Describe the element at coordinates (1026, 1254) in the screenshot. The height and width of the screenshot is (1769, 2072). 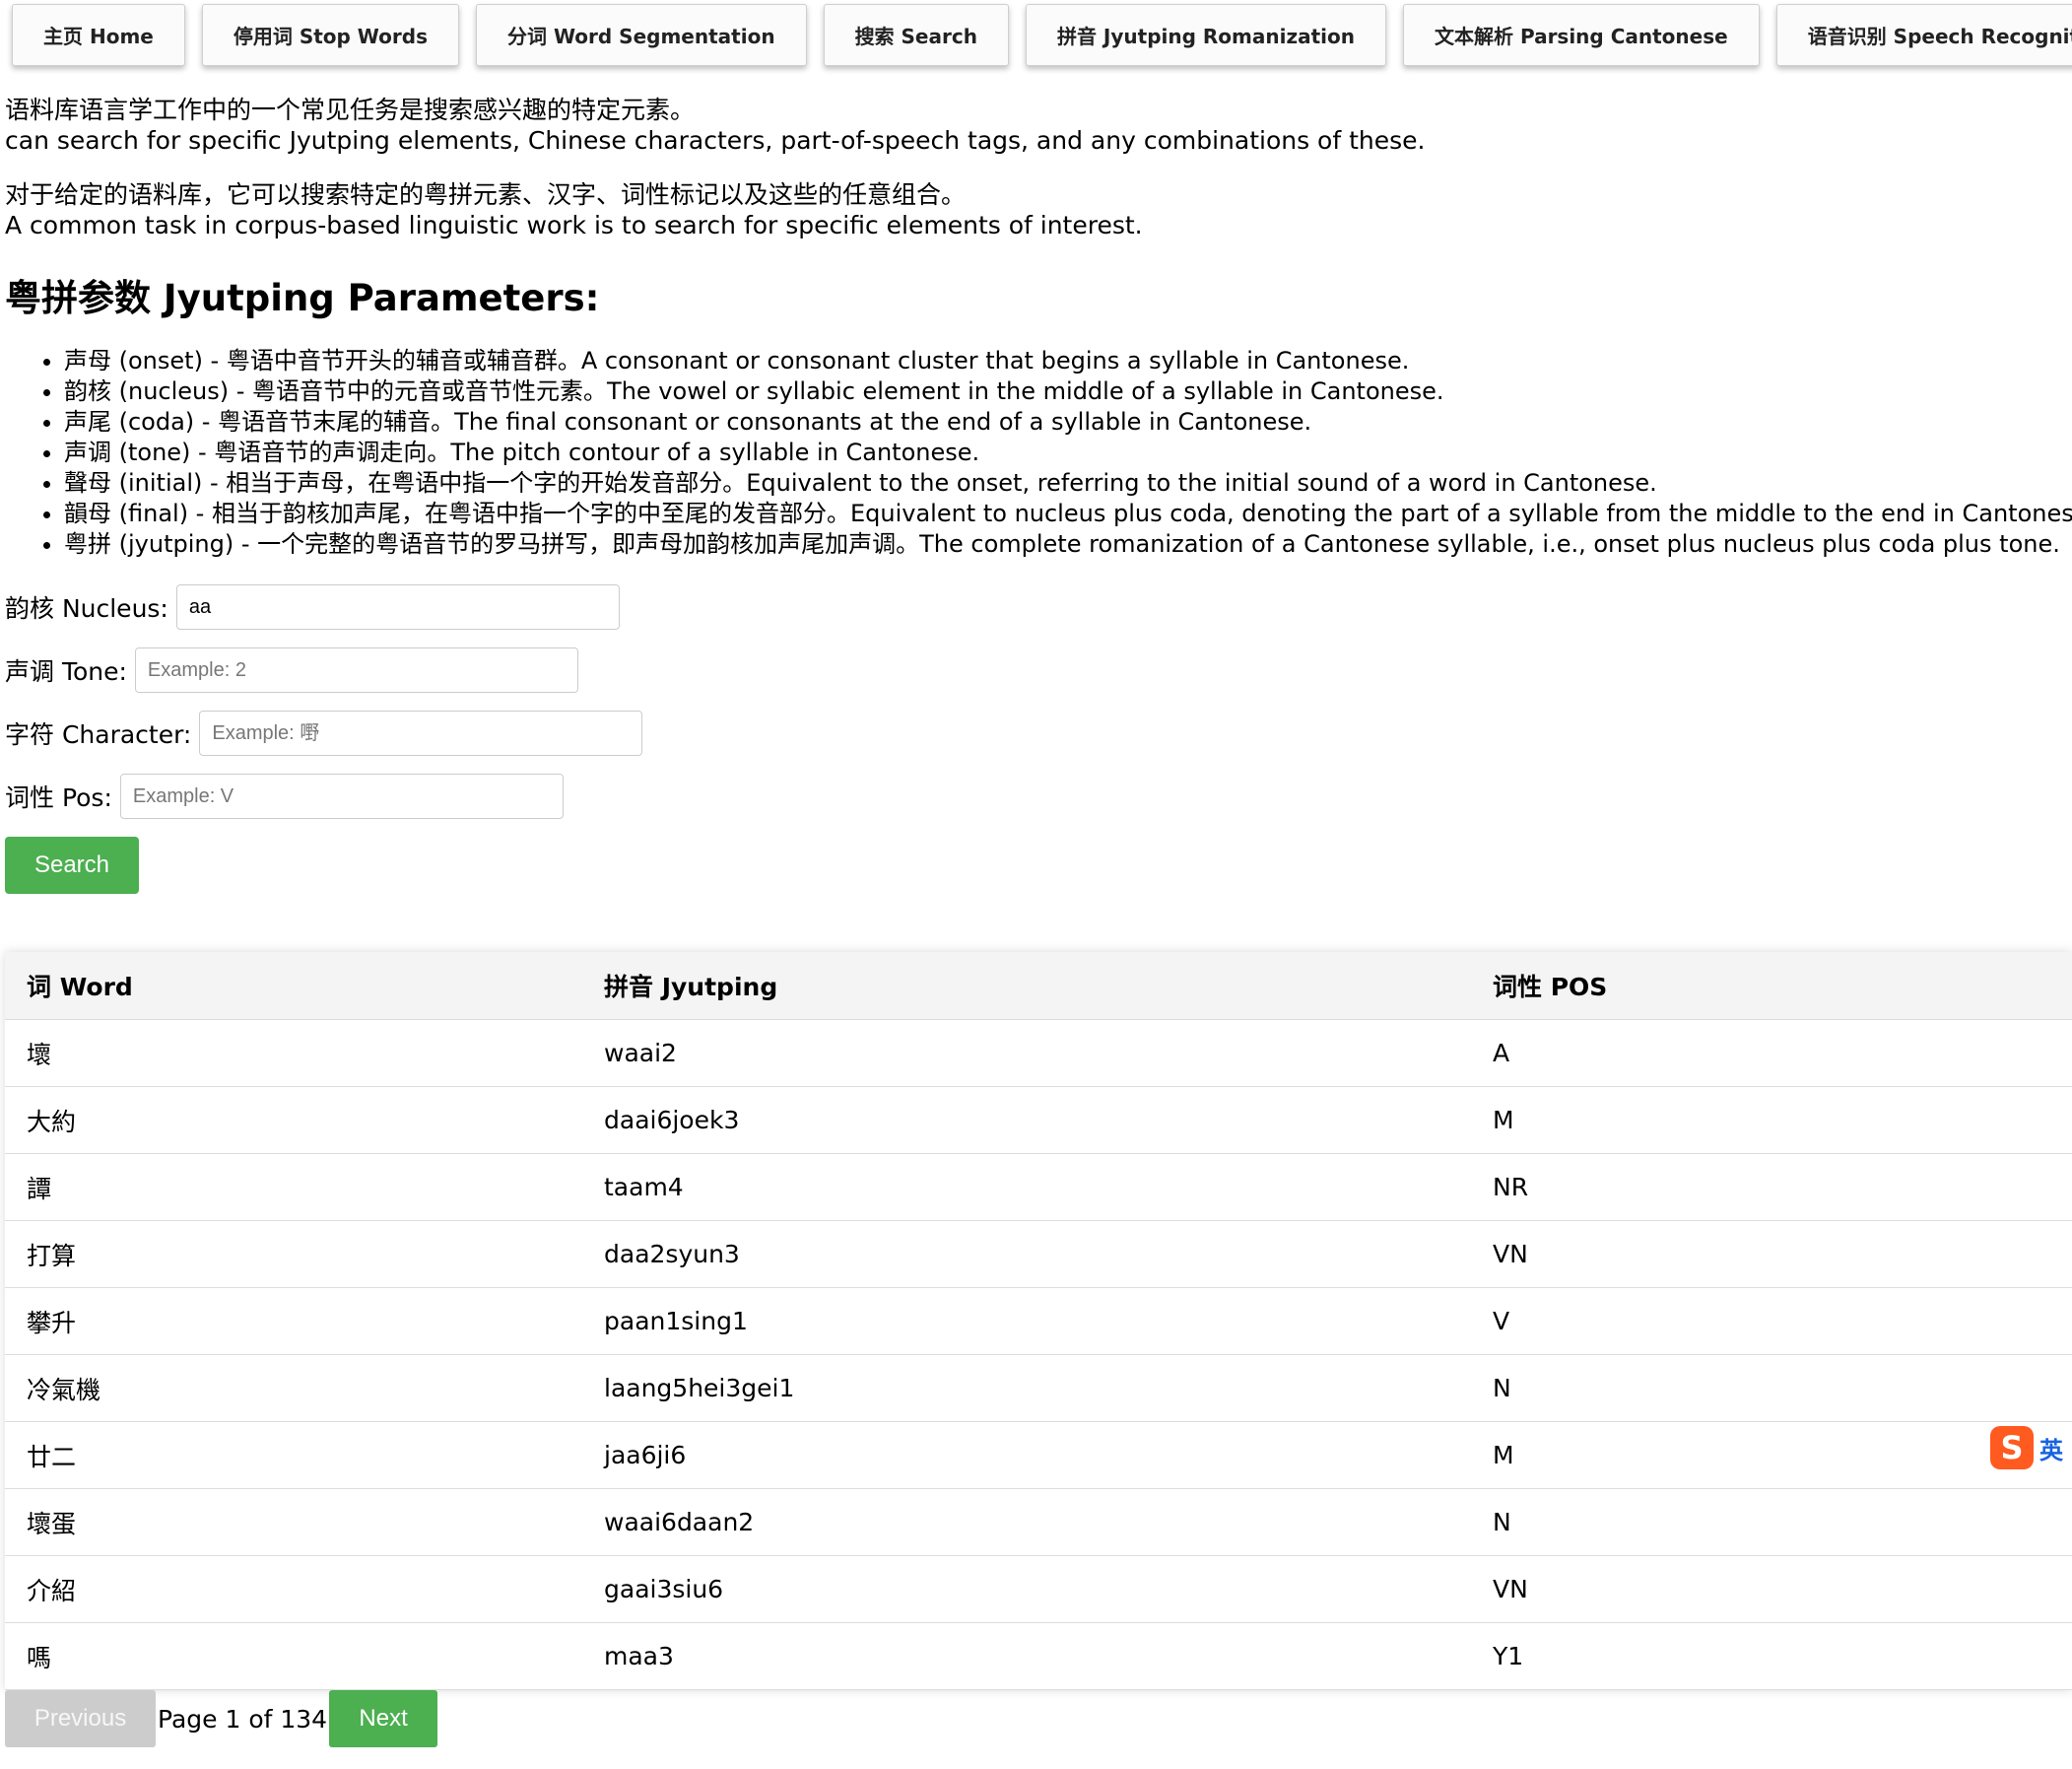
I see `cell-jyutping: daa2syun3` at that location.